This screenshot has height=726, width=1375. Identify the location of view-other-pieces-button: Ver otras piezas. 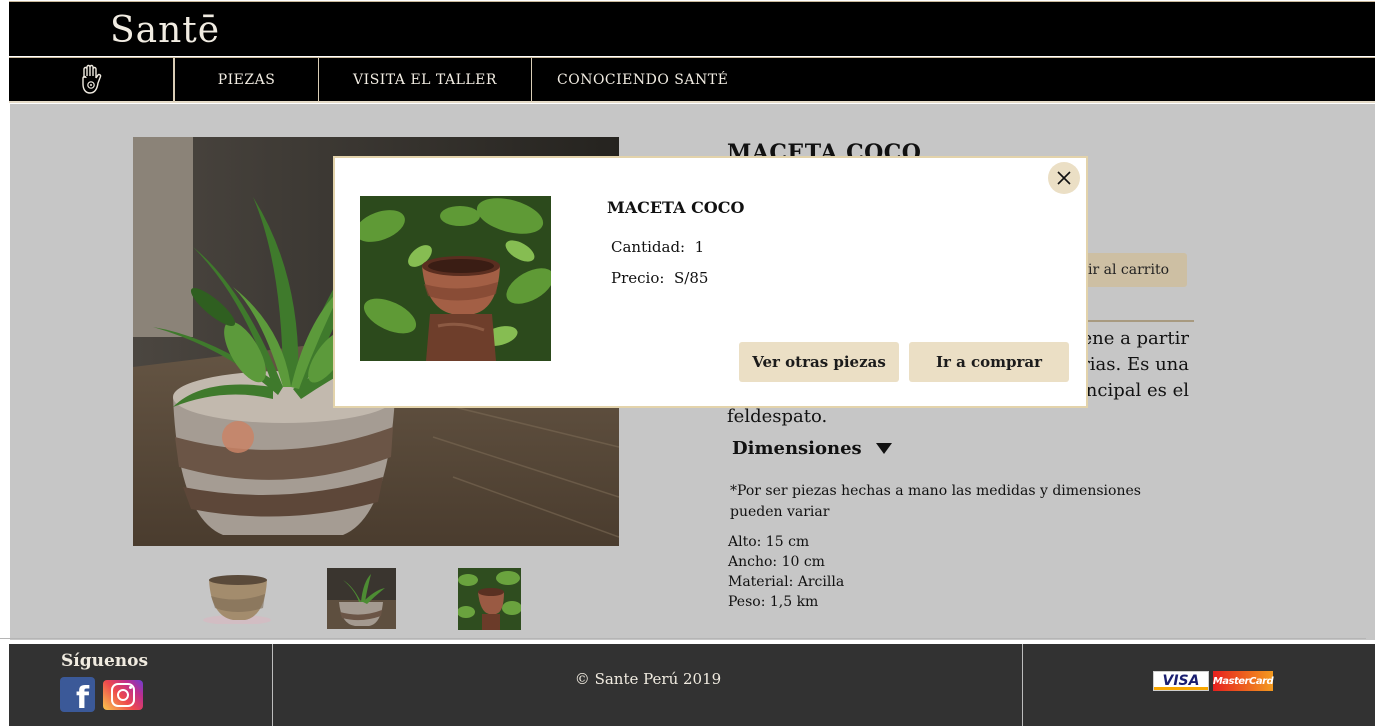
(819, 362).